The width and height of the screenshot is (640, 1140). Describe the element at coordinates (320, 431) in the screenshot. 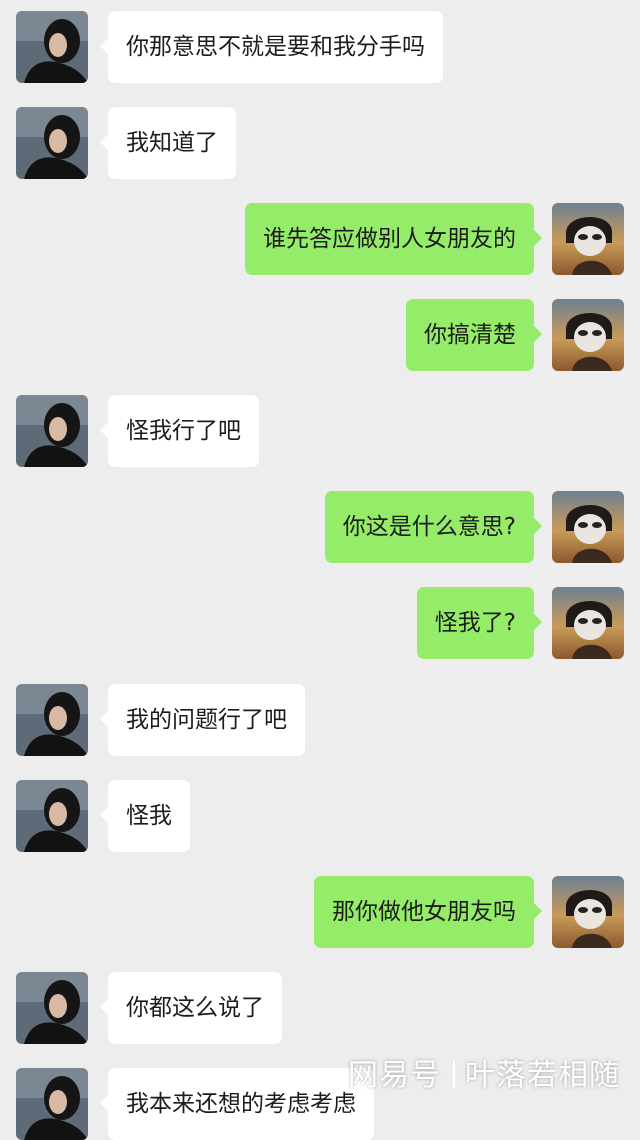

I see `message-row-incoming: 怪我行了吧` at that location.